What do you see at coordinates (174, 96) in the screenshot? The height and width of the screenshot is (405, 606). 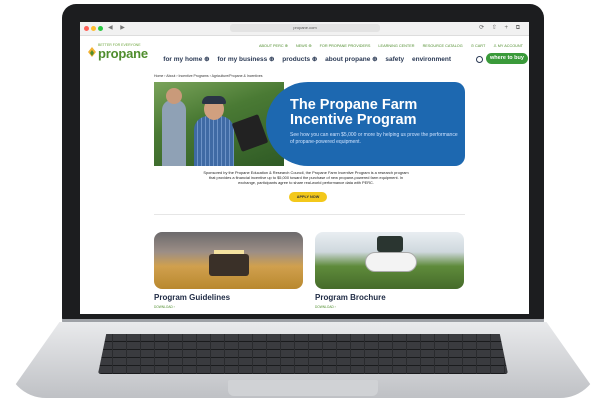 I see `farmer-left-head` at bounding box center [174, 96].